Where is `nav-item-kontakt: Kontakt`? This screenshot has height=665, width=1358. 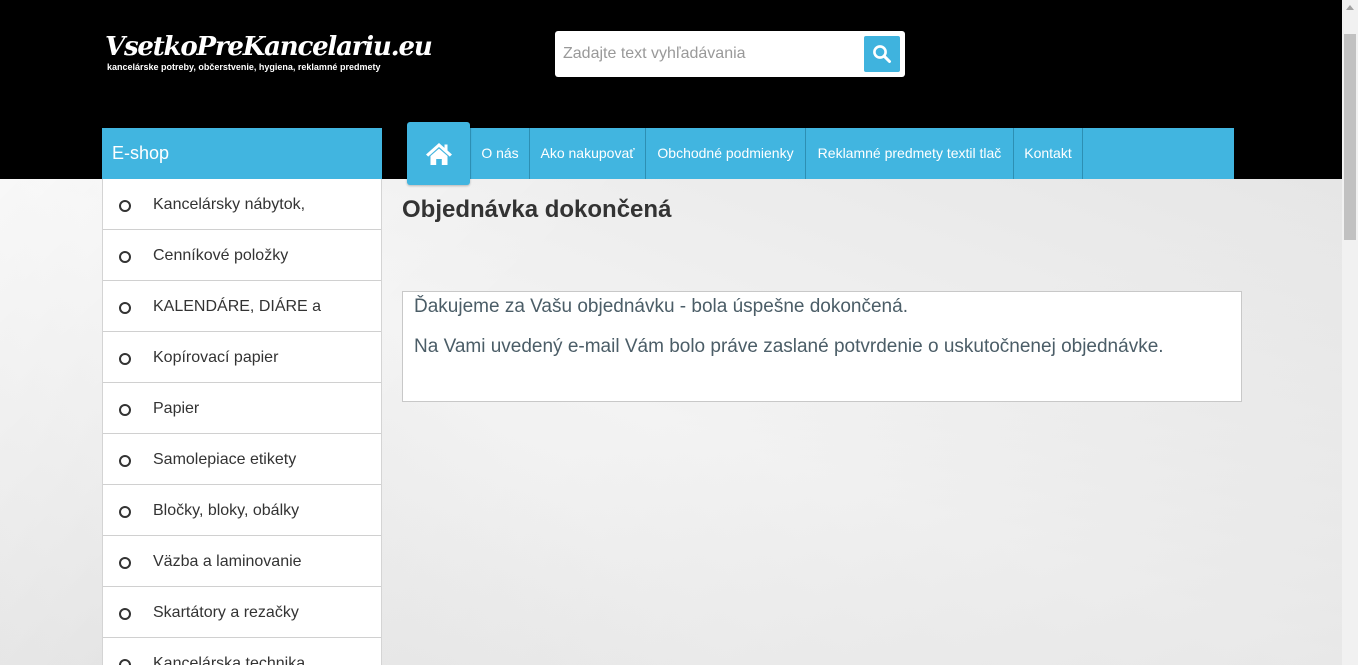
nav-item-kontakt: Kontakt is located at coordinates (1048, 153).